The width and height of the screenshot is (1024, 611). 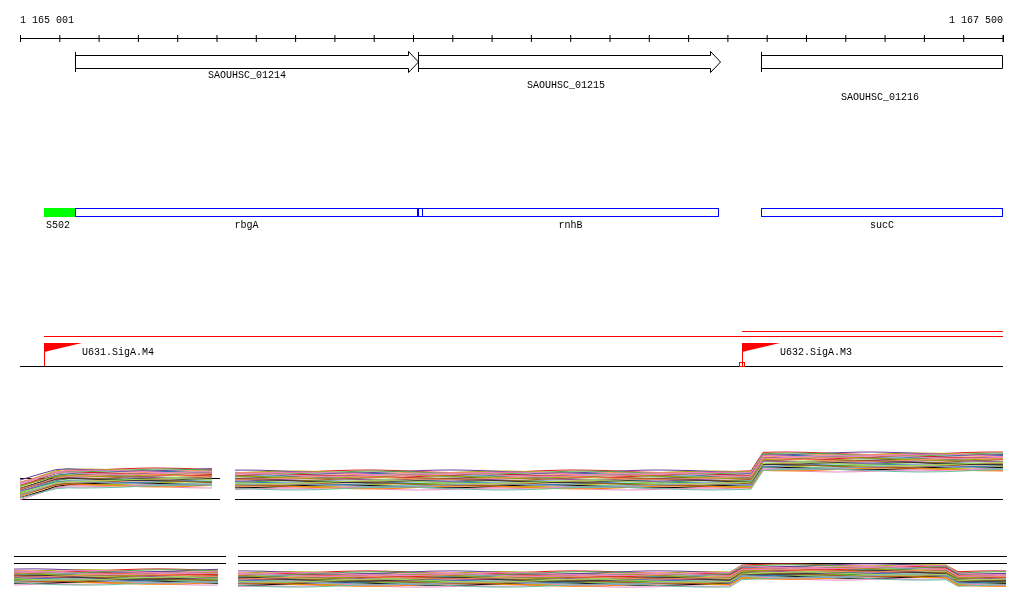 I want to click on feature-label: rnhB, so click(x=570, y=225).